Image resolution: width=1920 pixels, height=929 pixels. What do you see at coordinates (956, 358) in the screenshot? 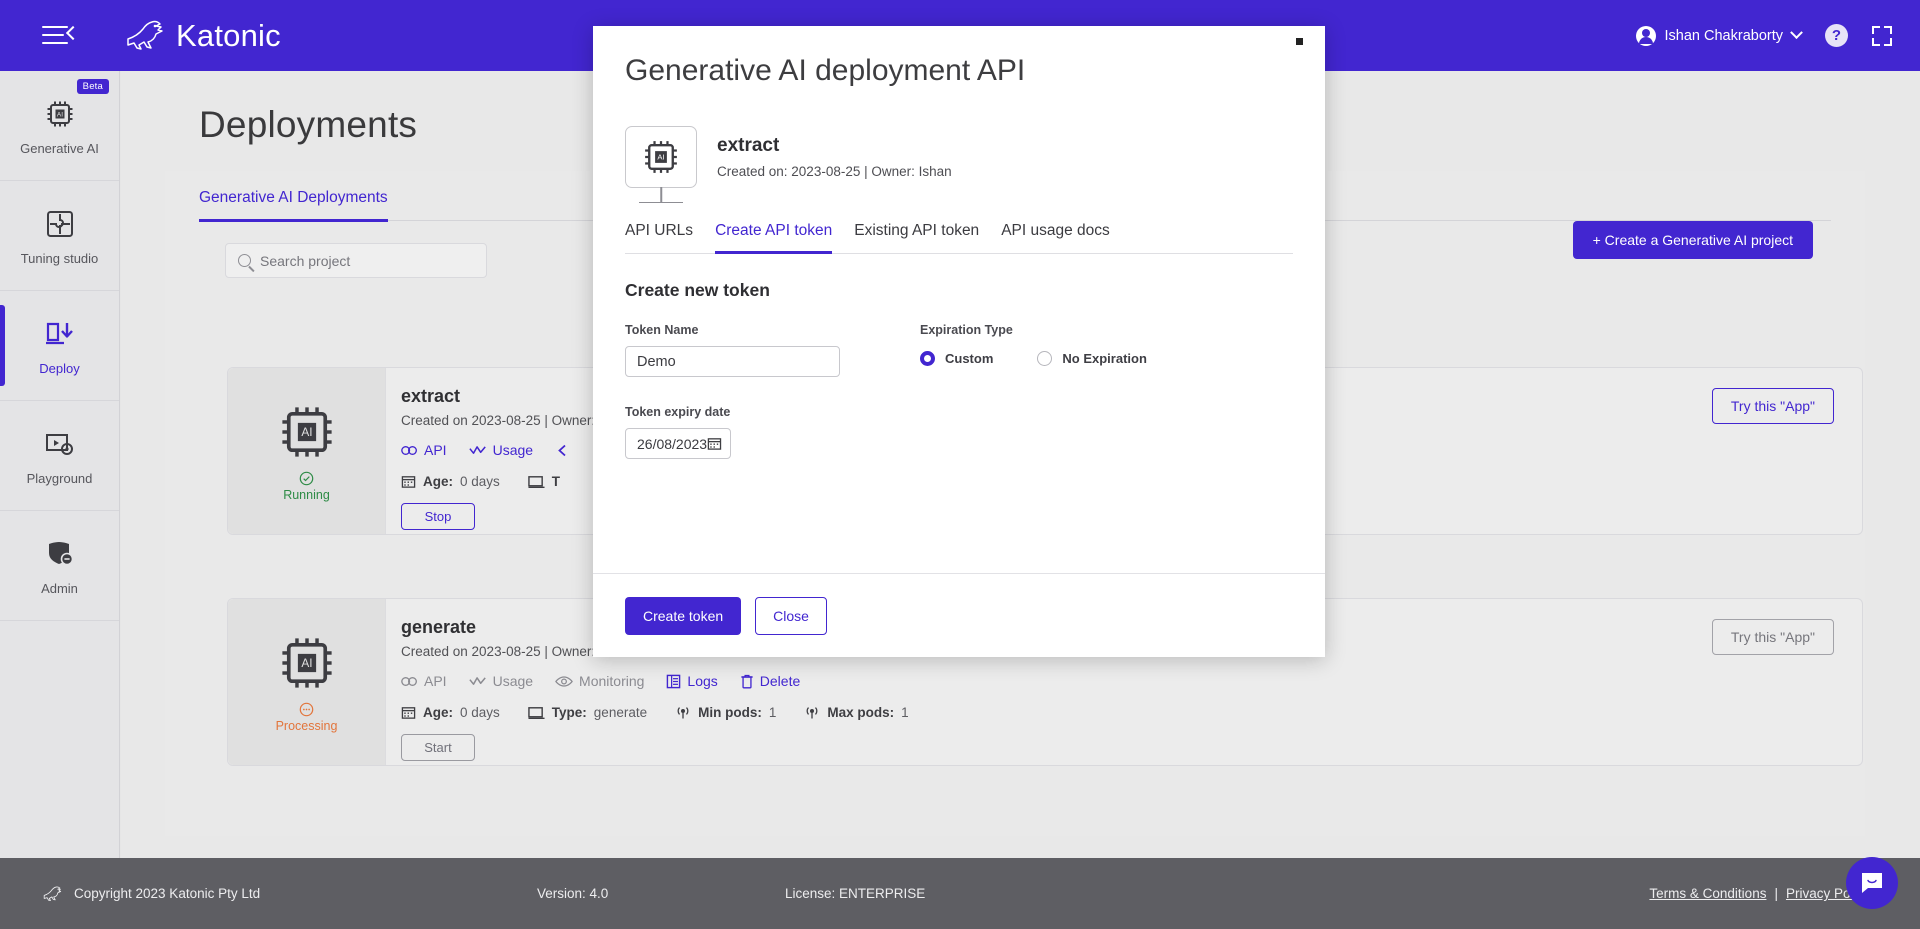
I see `radio-custom: Custom` at bounding box center [956, 358].